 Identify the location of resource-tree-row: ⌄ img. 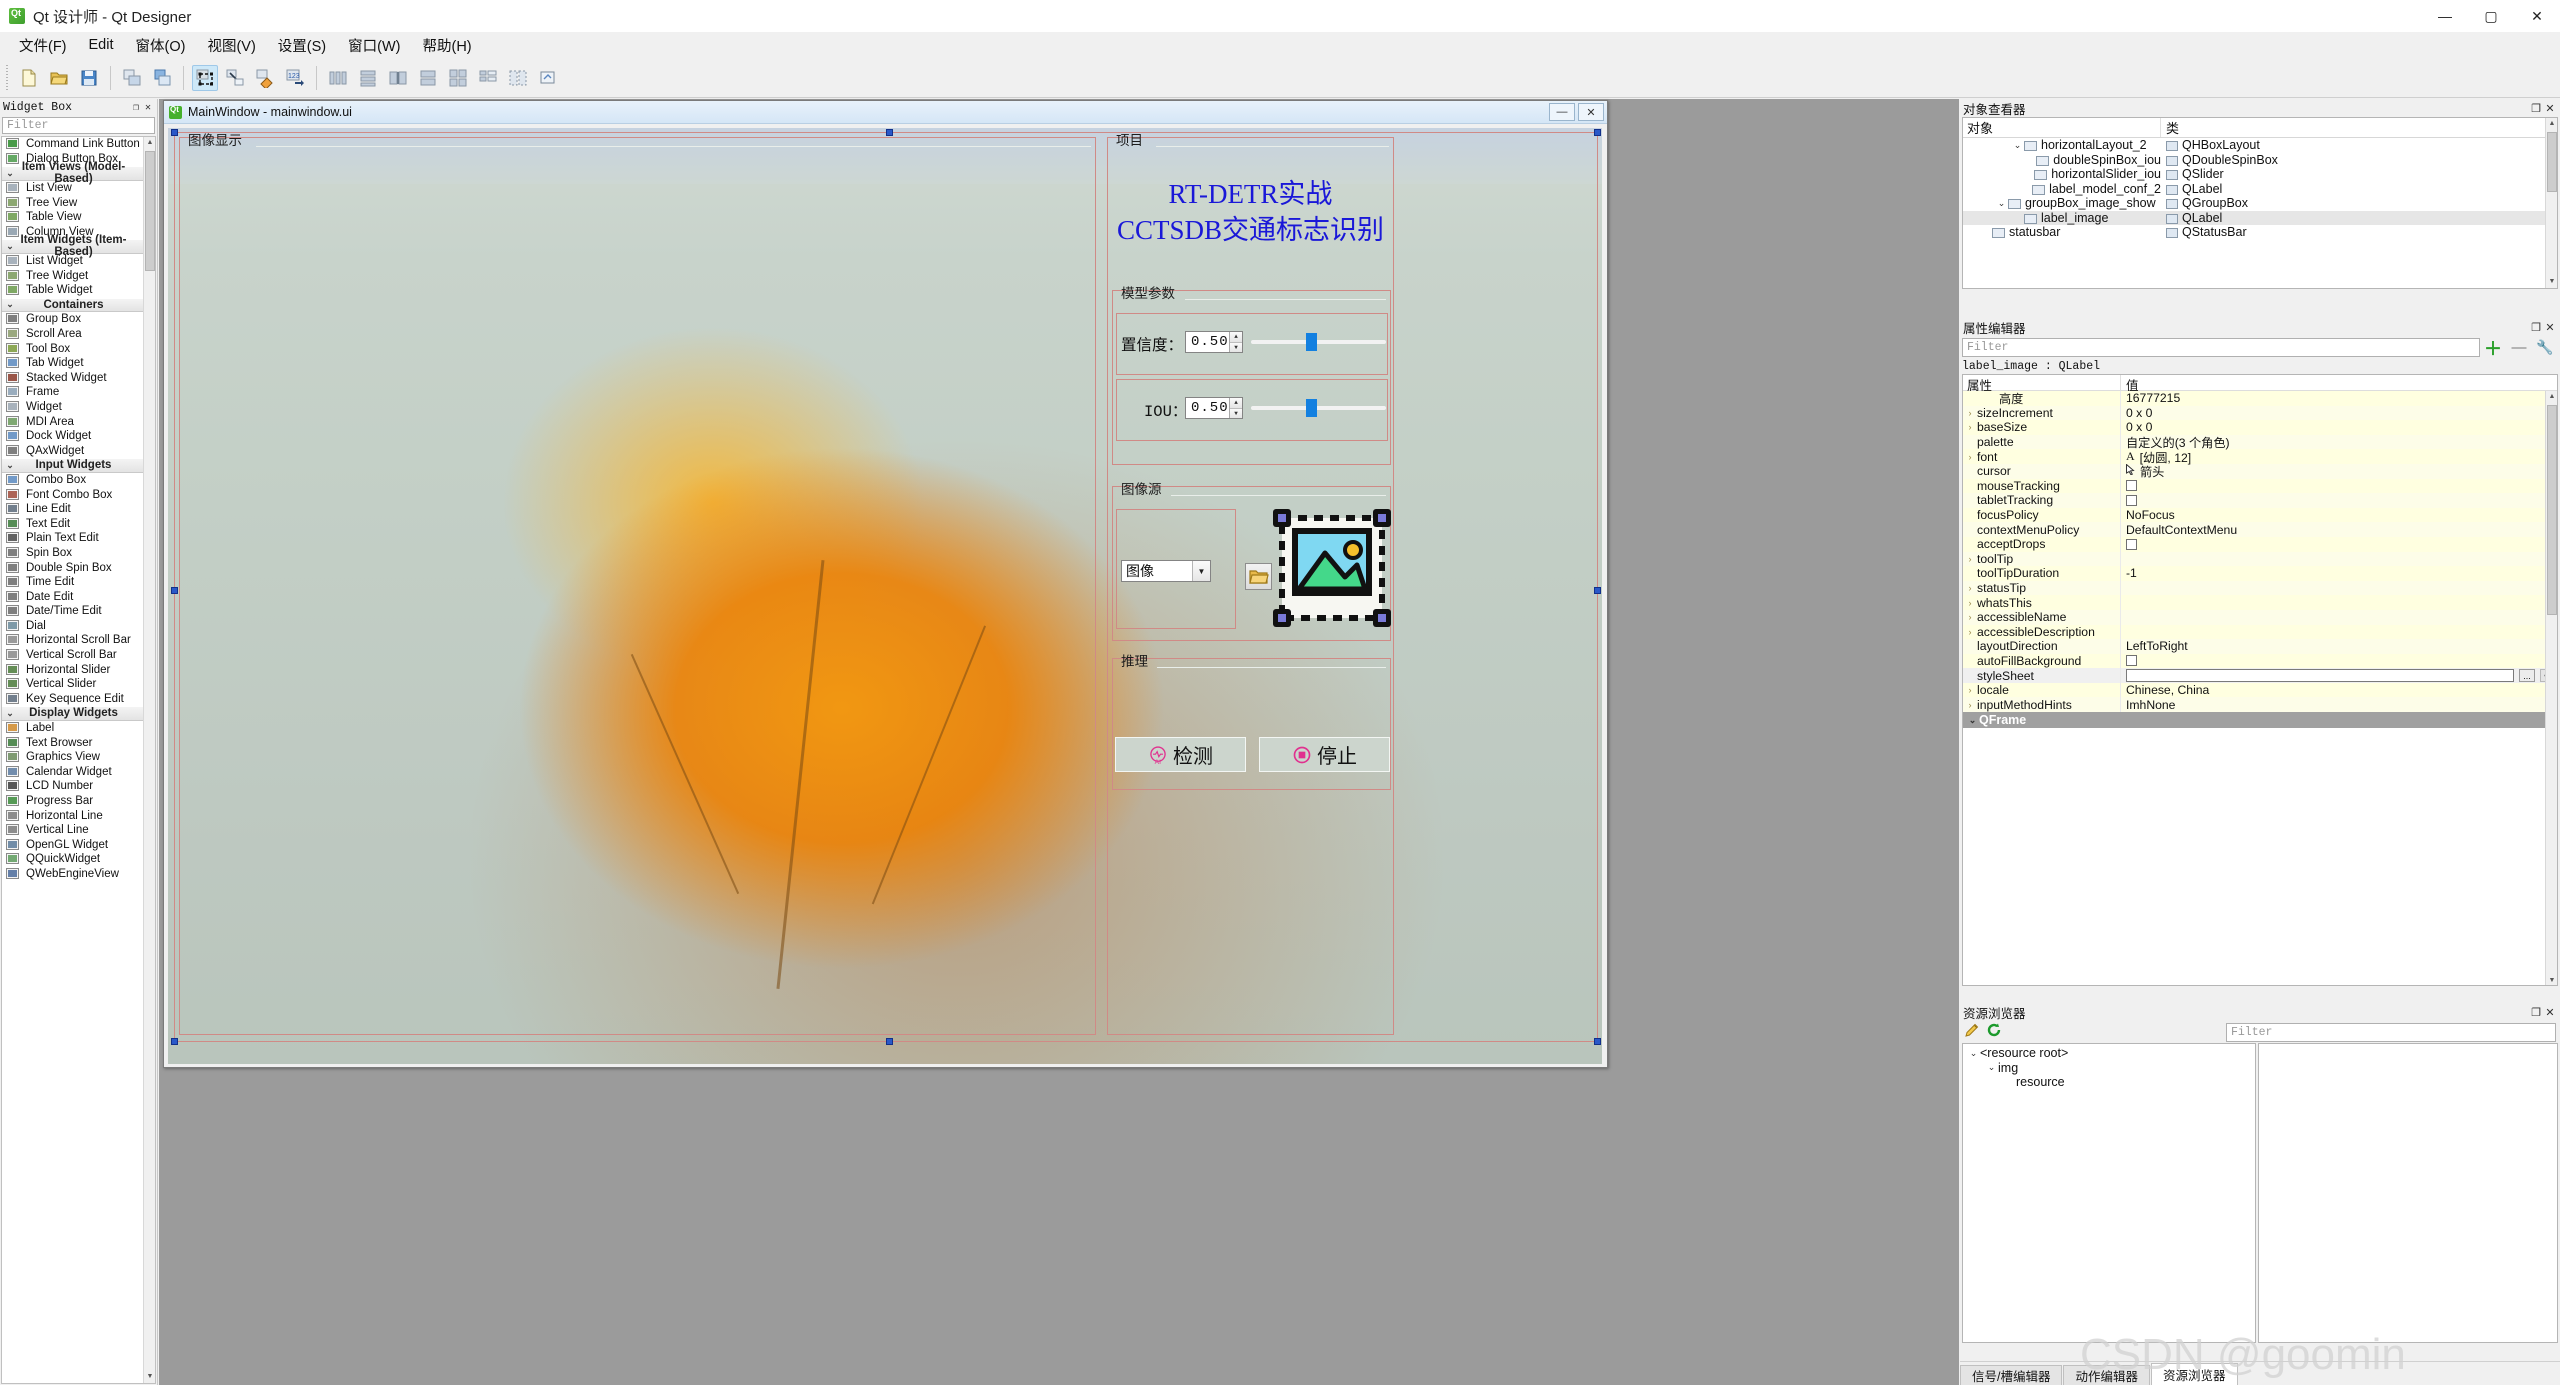
(2109, 1068).